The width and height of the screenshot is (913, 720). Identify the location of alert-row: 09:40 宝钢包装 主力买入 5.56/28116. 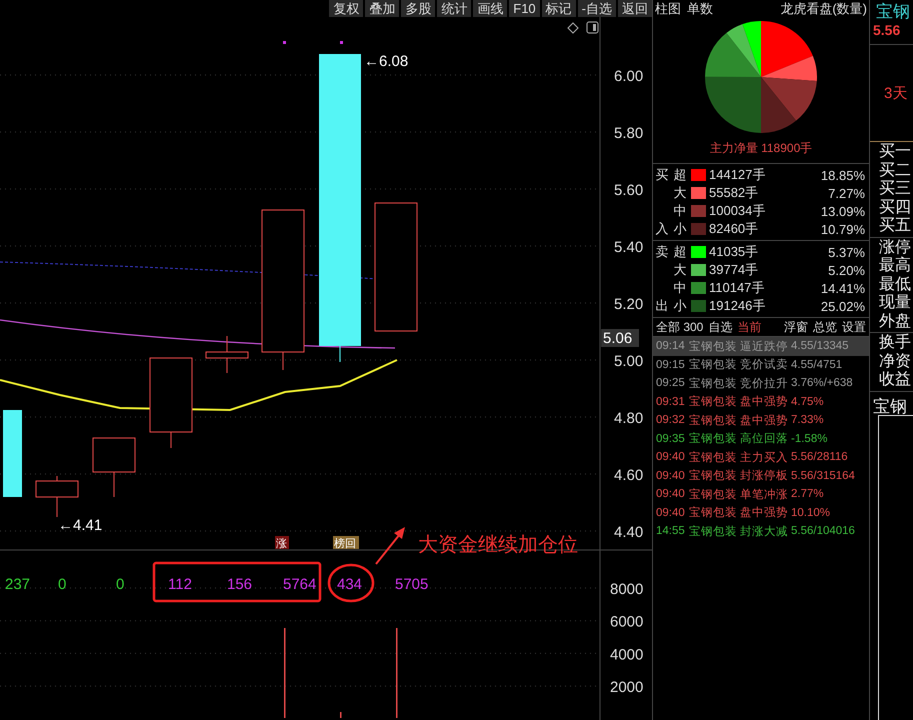
(761, 457).